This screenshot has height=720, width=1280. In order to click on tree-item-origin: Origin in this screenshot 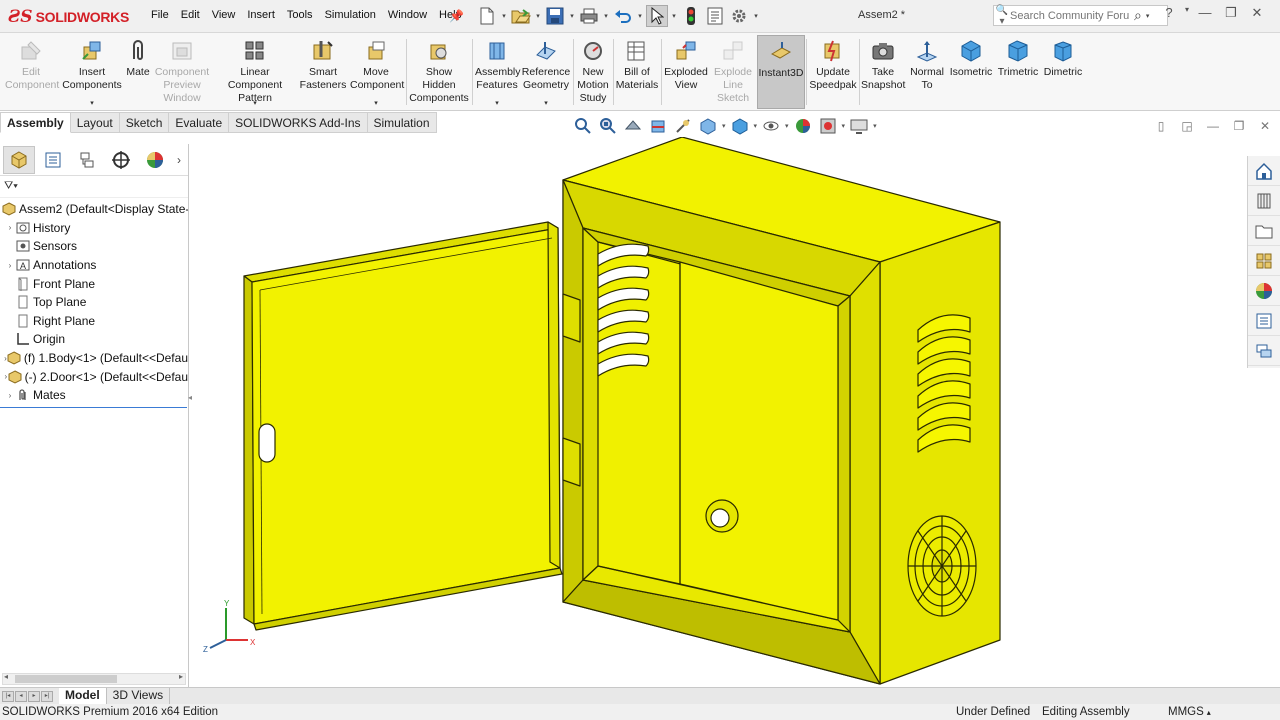, I will do `click(94, 339)`.